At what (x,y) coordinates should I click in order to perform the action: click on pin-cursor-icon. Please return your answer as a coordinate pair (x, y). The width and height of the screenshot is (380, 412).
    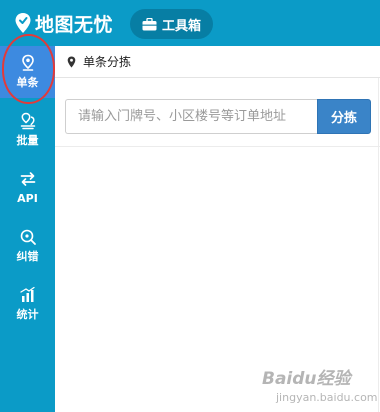
    Looking at the image, I should click on (28, 63).